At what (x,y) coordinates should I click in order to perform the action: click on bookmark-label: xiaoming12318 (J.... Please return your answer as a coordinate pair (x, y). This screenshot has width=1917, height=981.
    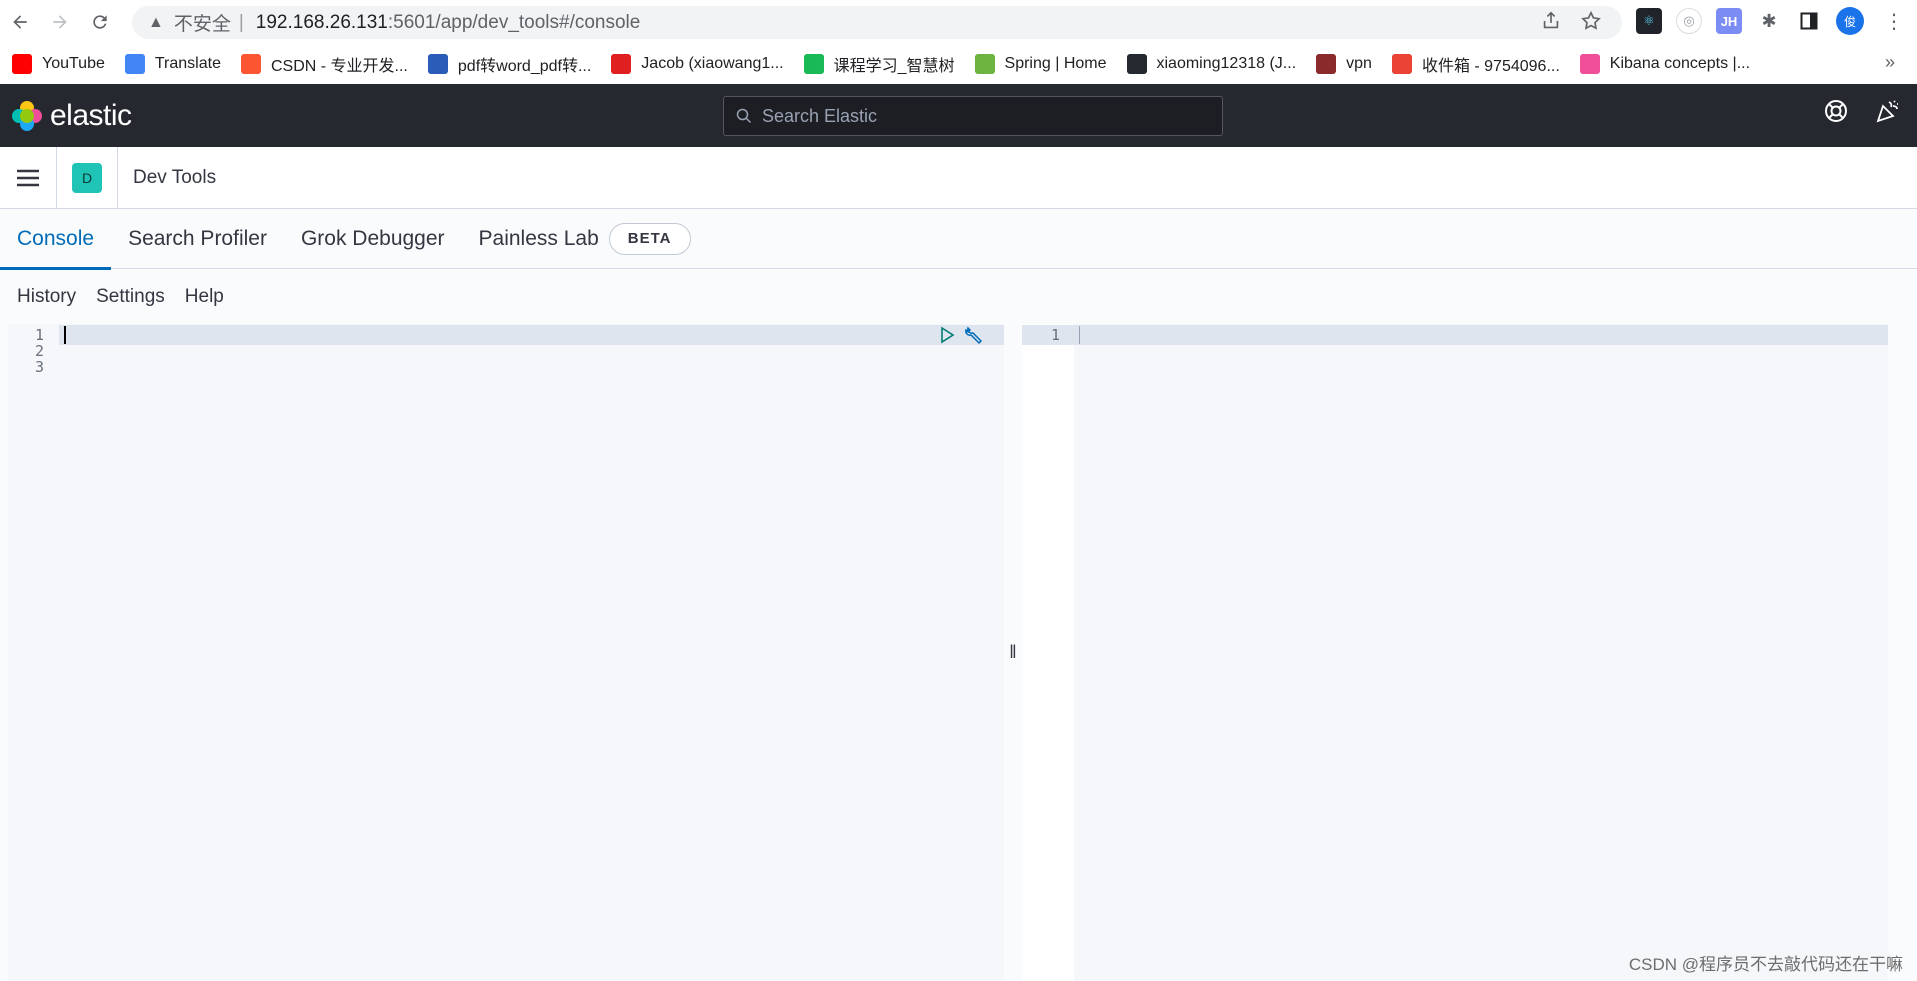
    Looking at the image, I should click on (1226, 63).